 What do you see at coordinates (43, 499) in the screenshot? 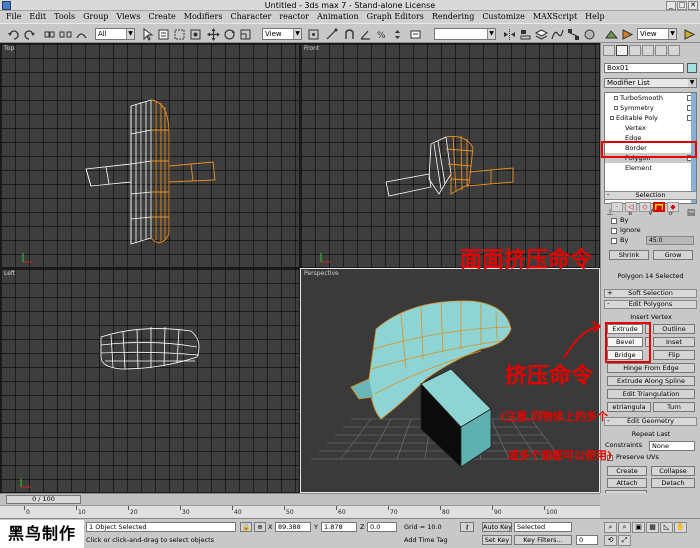
I see `time-slider: 0 / 100` at bounding box center [43, 499].